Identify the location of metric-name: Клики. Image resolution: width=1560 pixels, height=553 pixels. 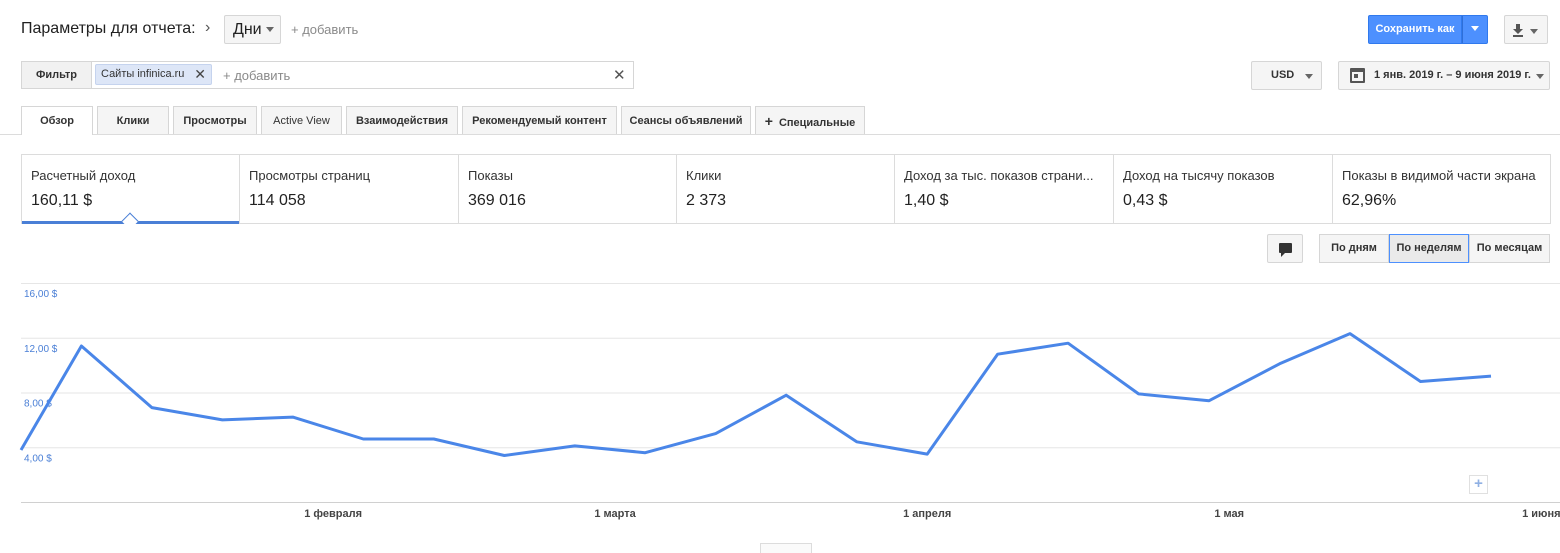
(704, 175).